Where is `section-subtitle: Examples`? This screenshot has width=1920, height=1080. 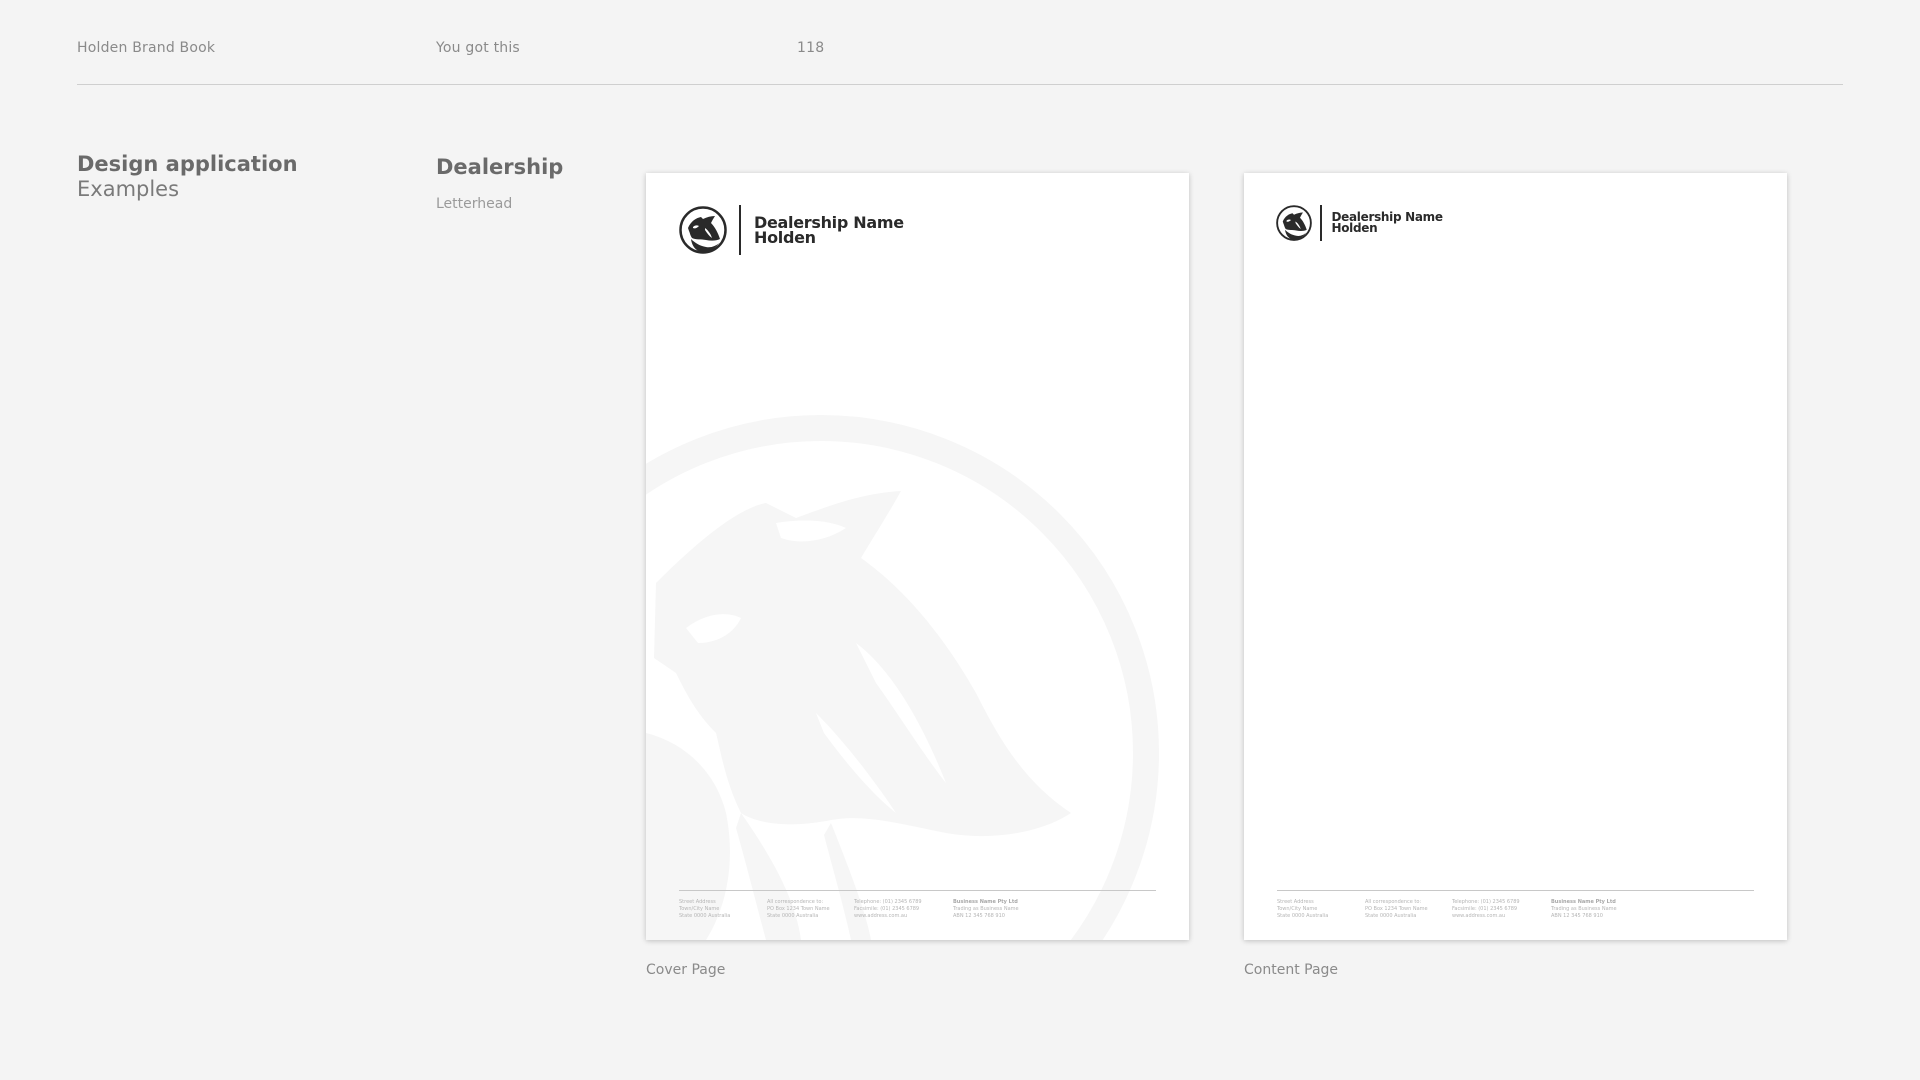 section-subtitle: Examples is located at coordinates (128, 189).